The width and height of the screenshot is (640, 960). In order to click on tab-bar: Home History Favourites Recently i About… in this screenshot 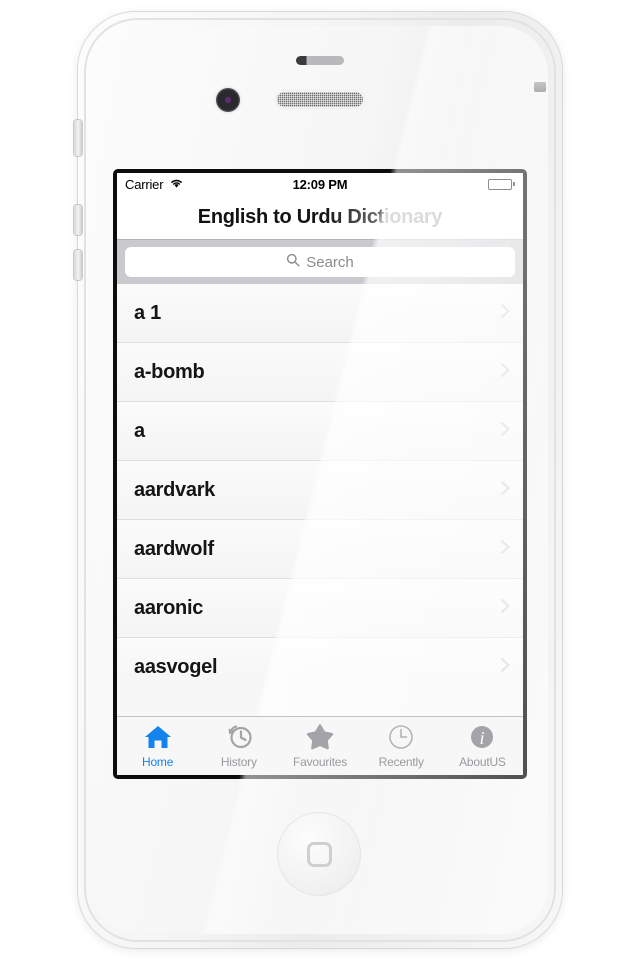, I will do `click(320, 745)`.